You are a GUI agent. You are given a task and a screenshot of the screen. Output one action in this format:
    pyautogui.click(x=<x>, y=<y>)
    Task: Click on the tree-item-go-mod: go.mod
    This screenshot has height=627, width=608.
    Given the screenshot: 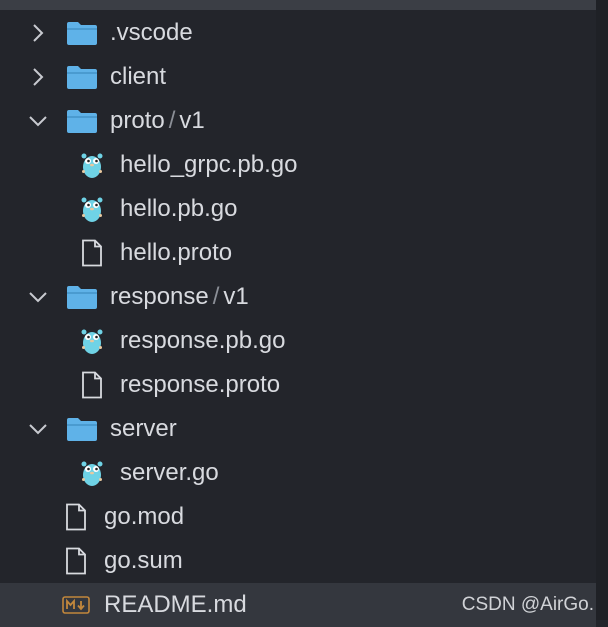 What is the action you would take?
    pyautogui.click(x=298, y=517)
    